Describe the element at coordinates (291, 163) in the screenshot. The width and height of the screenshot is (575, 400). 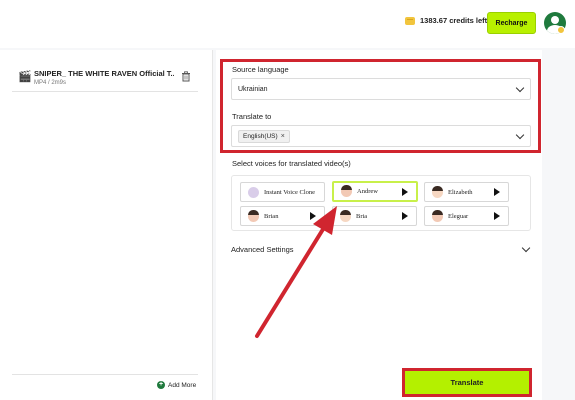
I see `voices-label: Select voices for translated video(s)` at that location.